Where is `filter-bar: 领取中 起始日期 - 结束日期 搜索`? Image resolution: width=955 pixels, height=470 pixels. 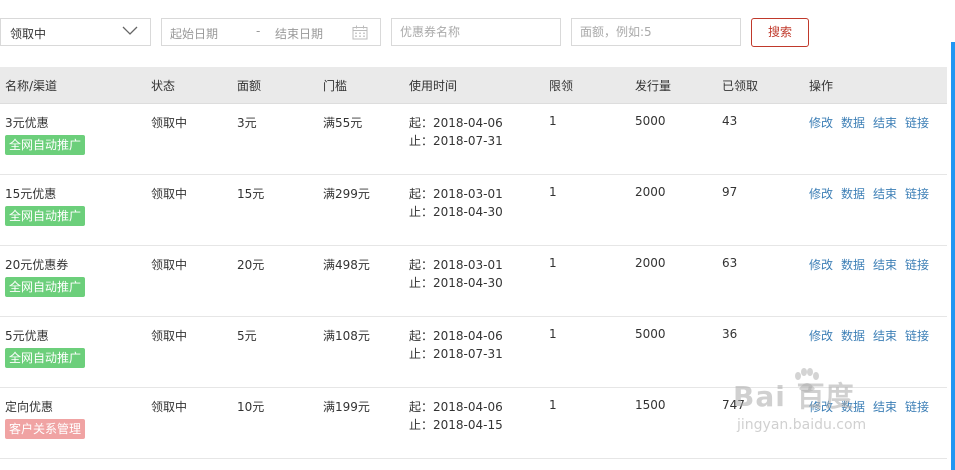
filter-bar: 领取中 起始日期 - 结束日期 搜索 is located at coordinates (477, 33).